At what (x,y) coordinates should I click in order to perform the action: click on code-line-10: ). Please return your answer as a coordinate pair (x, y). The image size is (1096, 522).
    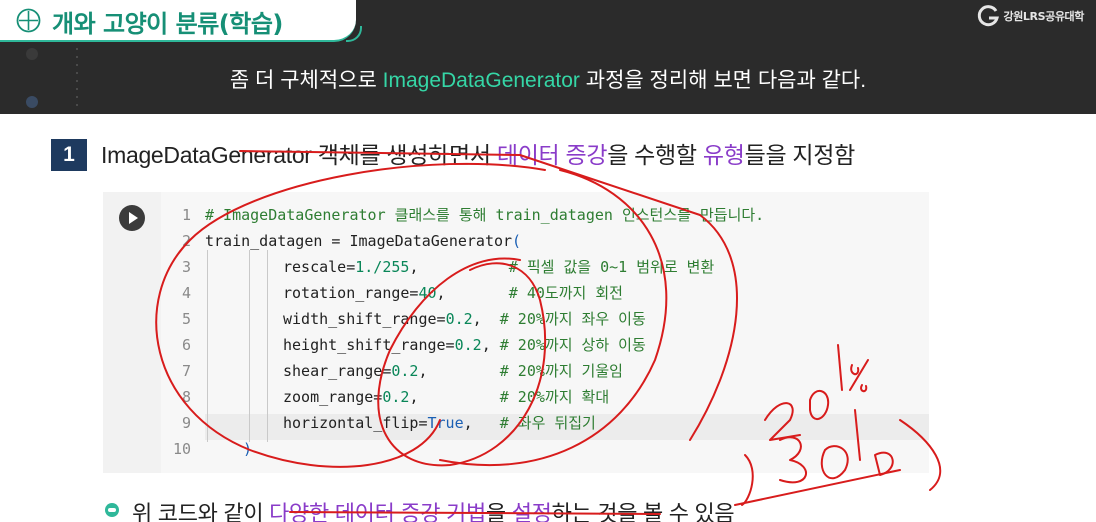
    Looking at the image, I should click on (605, 449).